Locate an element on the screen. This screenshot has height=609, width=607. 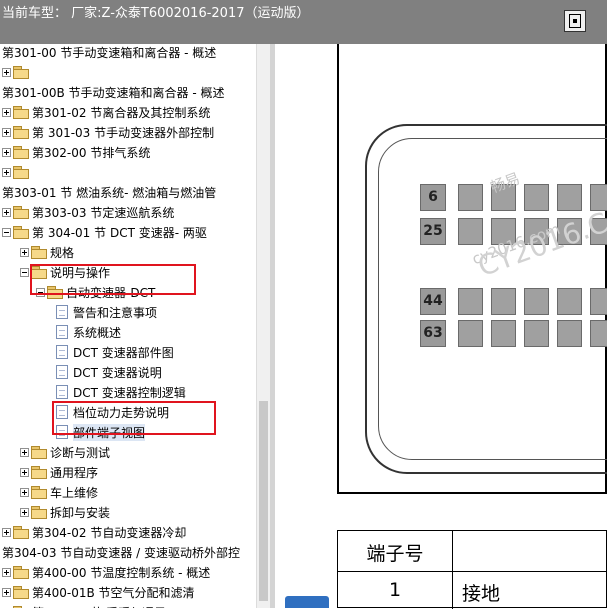
tree-item-label: DCT 变速器控制逻辑 is located at coordinates (129, 392).